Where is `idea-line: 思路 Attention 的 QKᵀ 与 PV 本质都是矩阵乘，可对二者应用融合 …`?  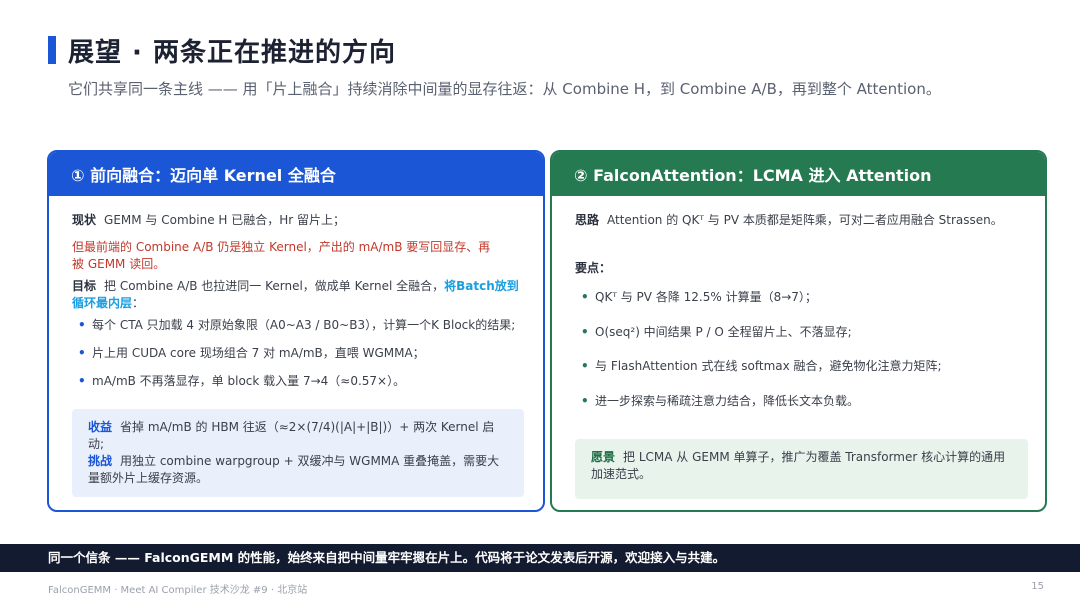 idea-line: 思路 Attention 的 QKᵀ 与 PV 本质都是矩阵乘，可对二者应用融合 … is located at coordinates (802, 220).